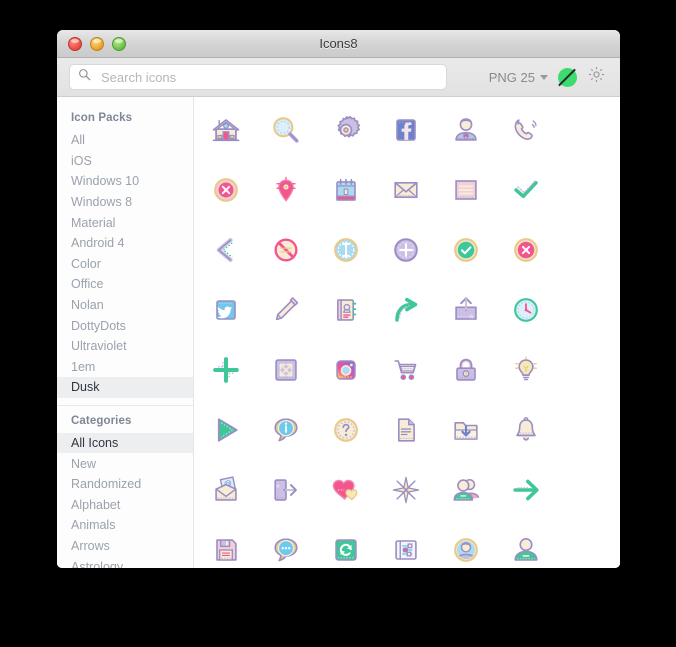 Image resolution: width=676 pixels, height=647 pixels. What do you see at coordinates (125, 546) in the screenshot?
I see `sidebar-category-arrows: Arrows` at bounding box center [125, 546].